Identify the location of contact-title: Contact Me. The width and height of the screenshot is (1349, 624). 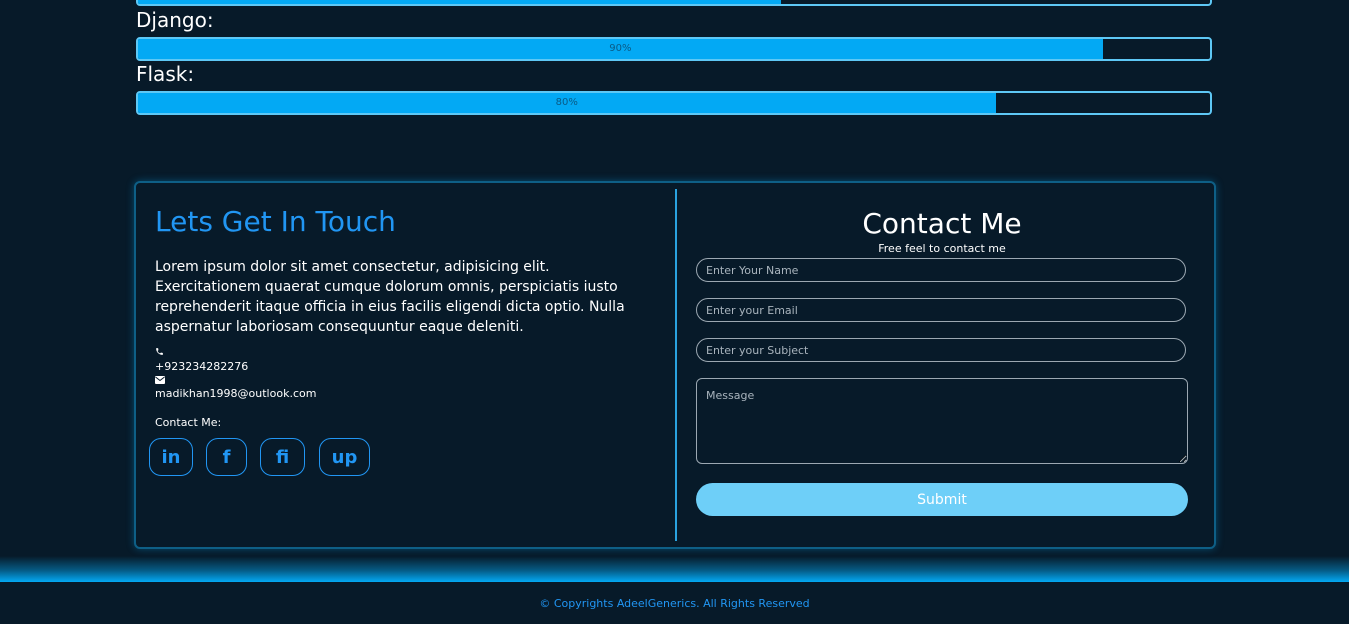
(942, 223).